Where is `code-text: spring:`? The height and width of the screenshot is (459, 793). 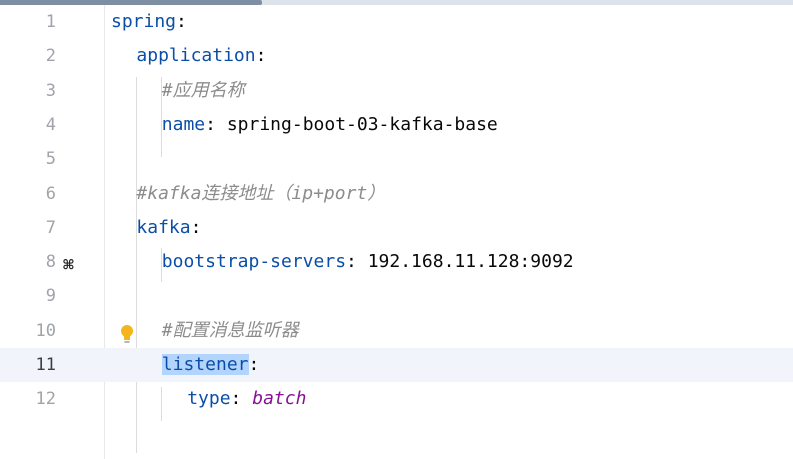
code-text: spring: is located at coordinates (149, 22).